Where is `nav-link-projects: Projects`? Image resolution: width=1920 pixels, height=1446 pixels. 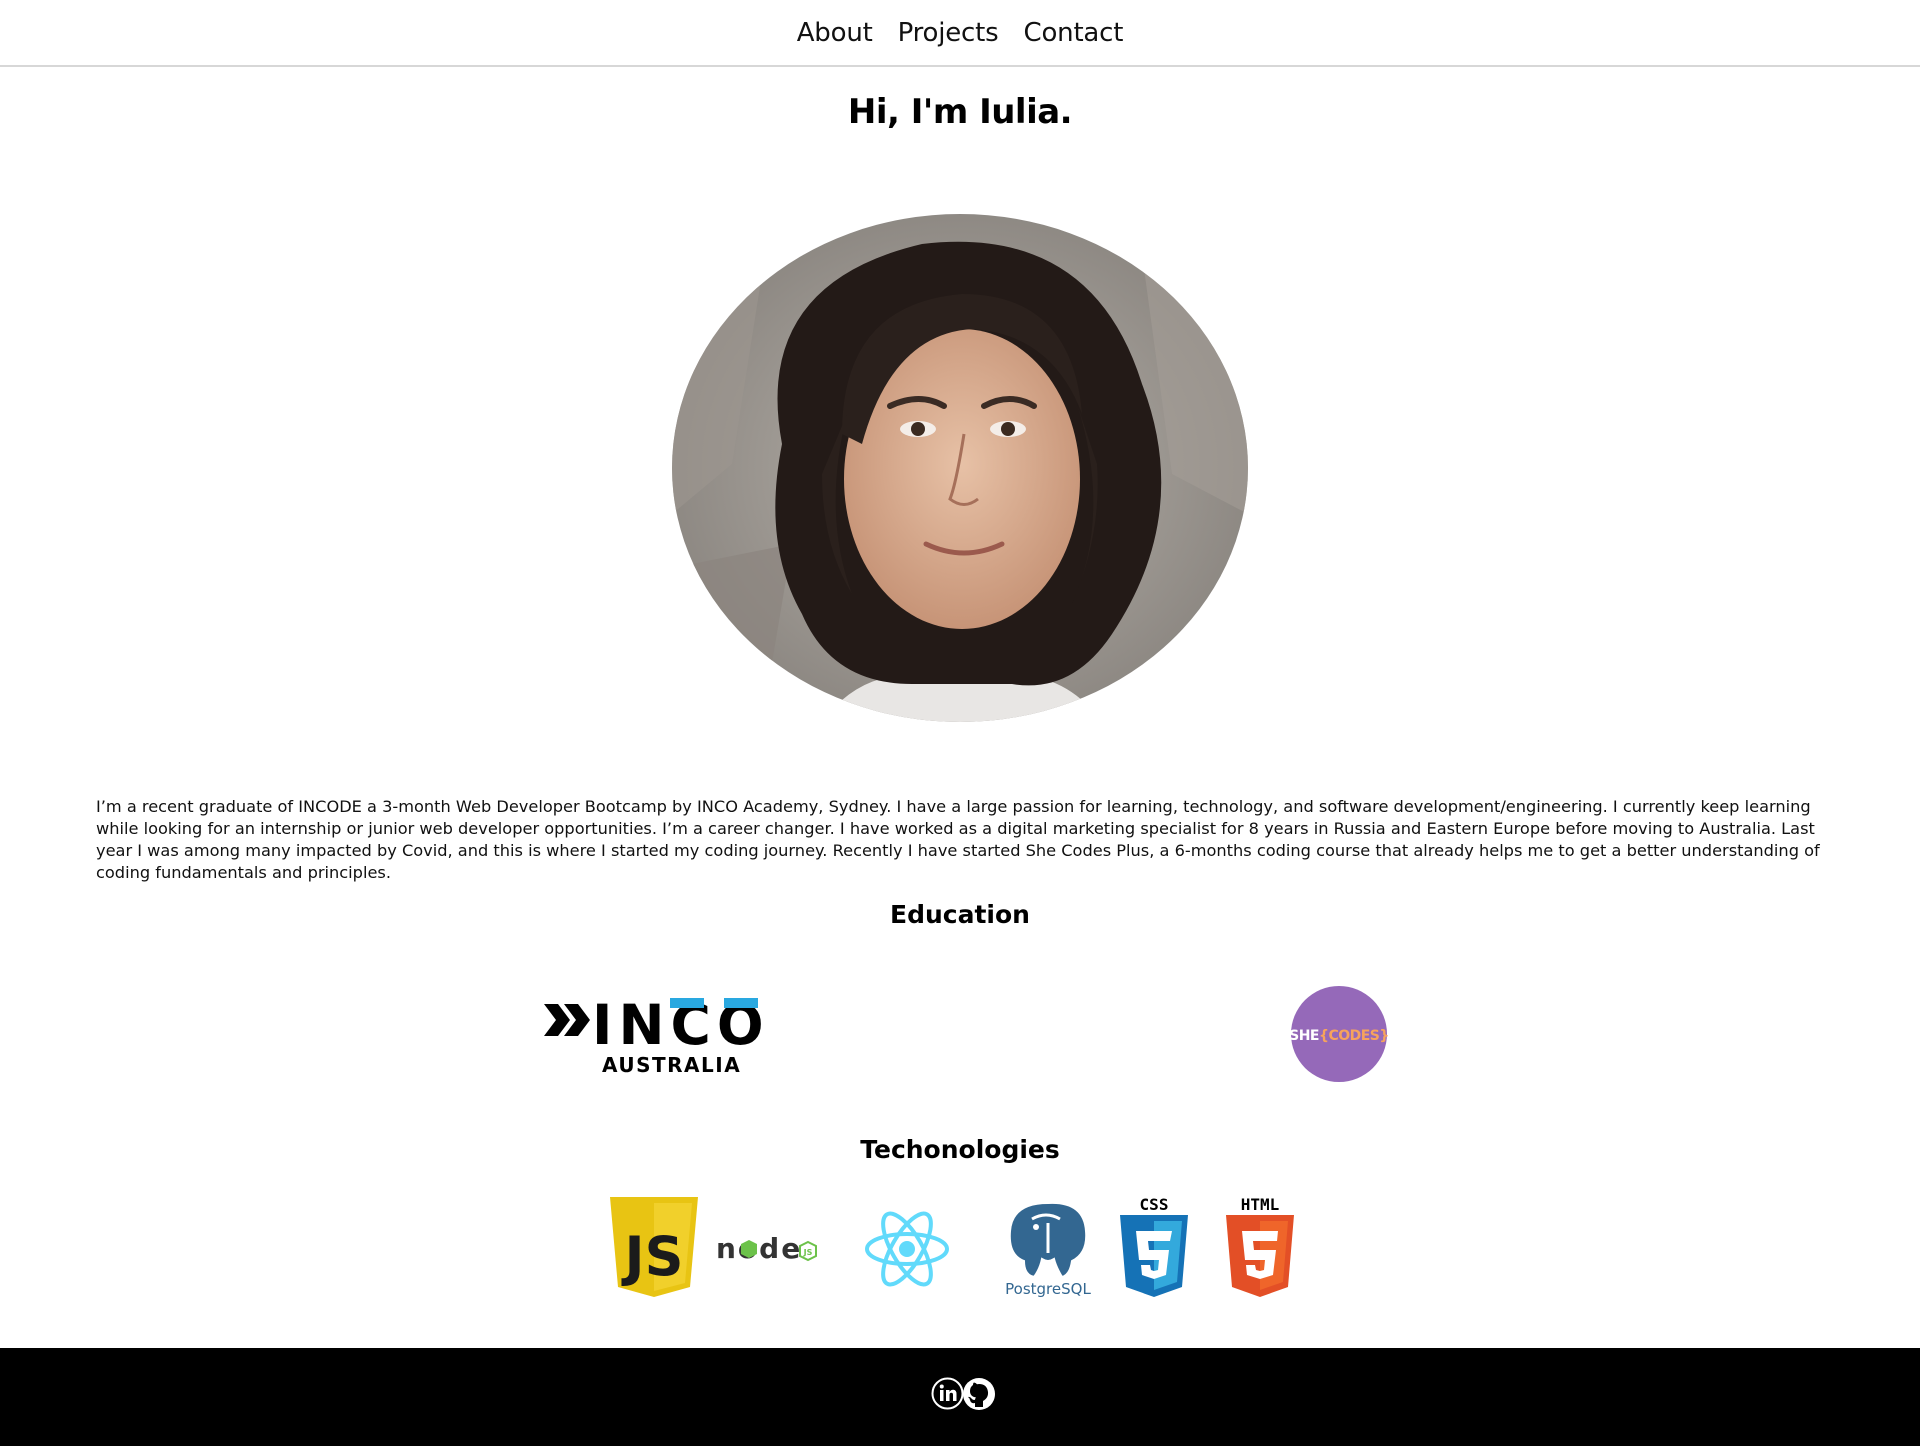
nav-link-projects: Projects is located at coordinates (948, 33).